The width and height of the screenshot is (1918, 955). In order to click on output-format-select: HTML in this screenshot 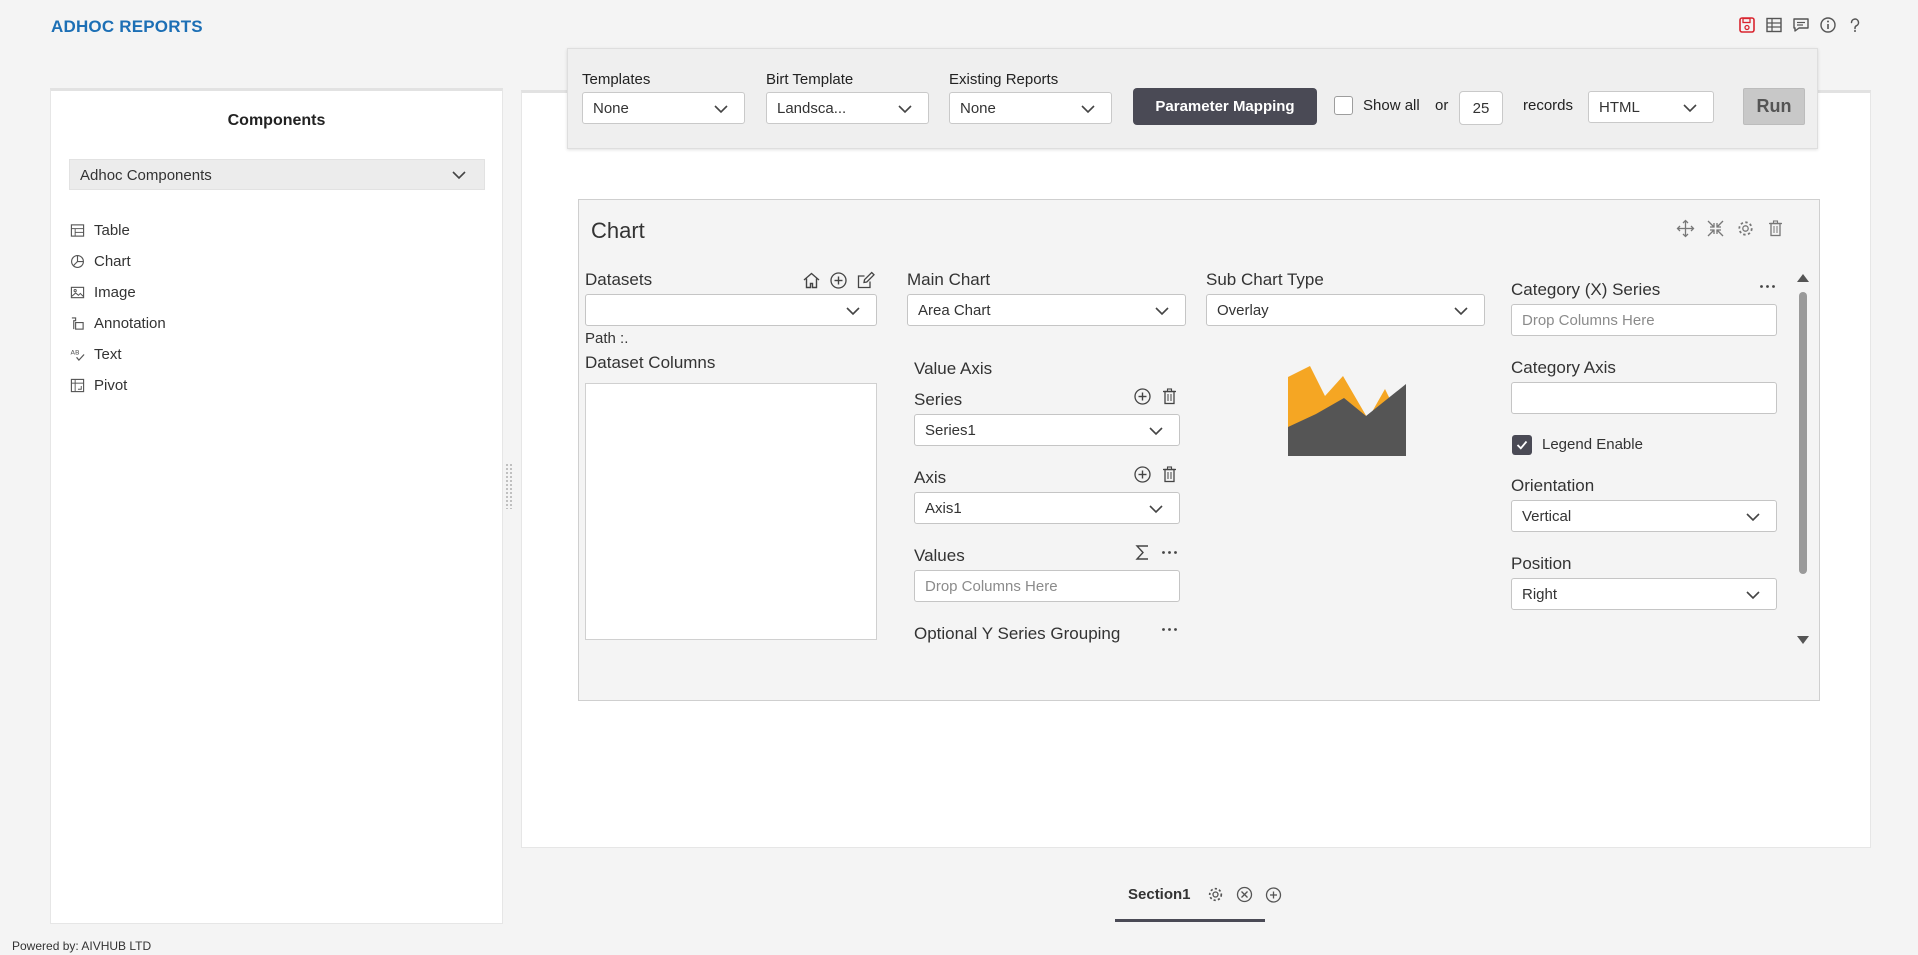, I will do `click(1651, 107)`.